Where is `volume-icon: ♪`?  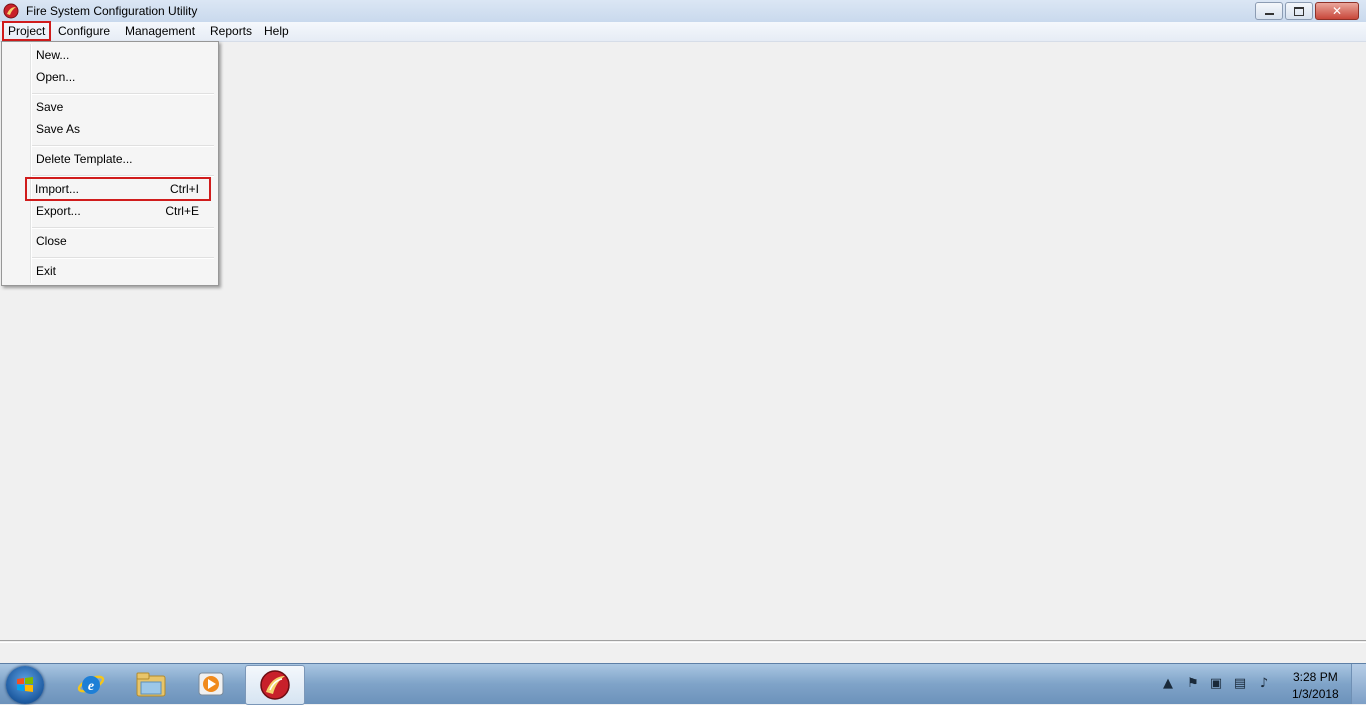
volume-icon: ♪ is located at coordinates (1264, 684).